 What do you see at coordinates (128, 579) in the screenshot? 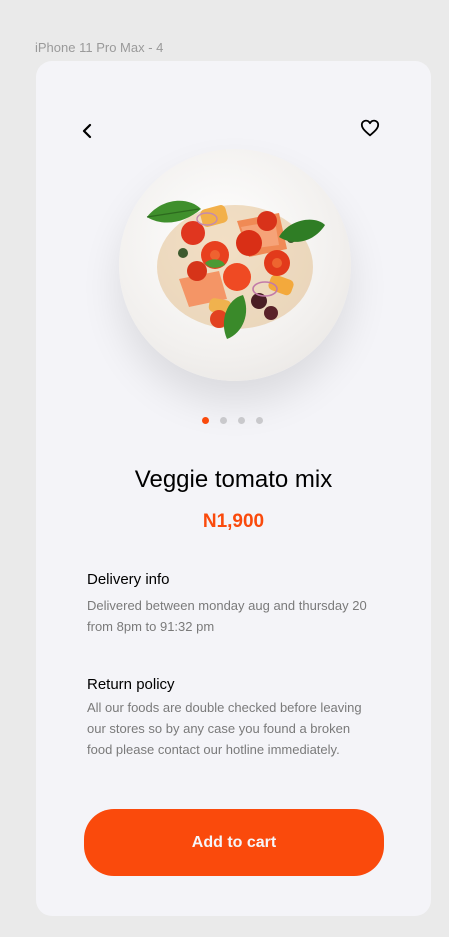
I see `delivery-info-heading: Delivery info` at bounding box center [128, 579].